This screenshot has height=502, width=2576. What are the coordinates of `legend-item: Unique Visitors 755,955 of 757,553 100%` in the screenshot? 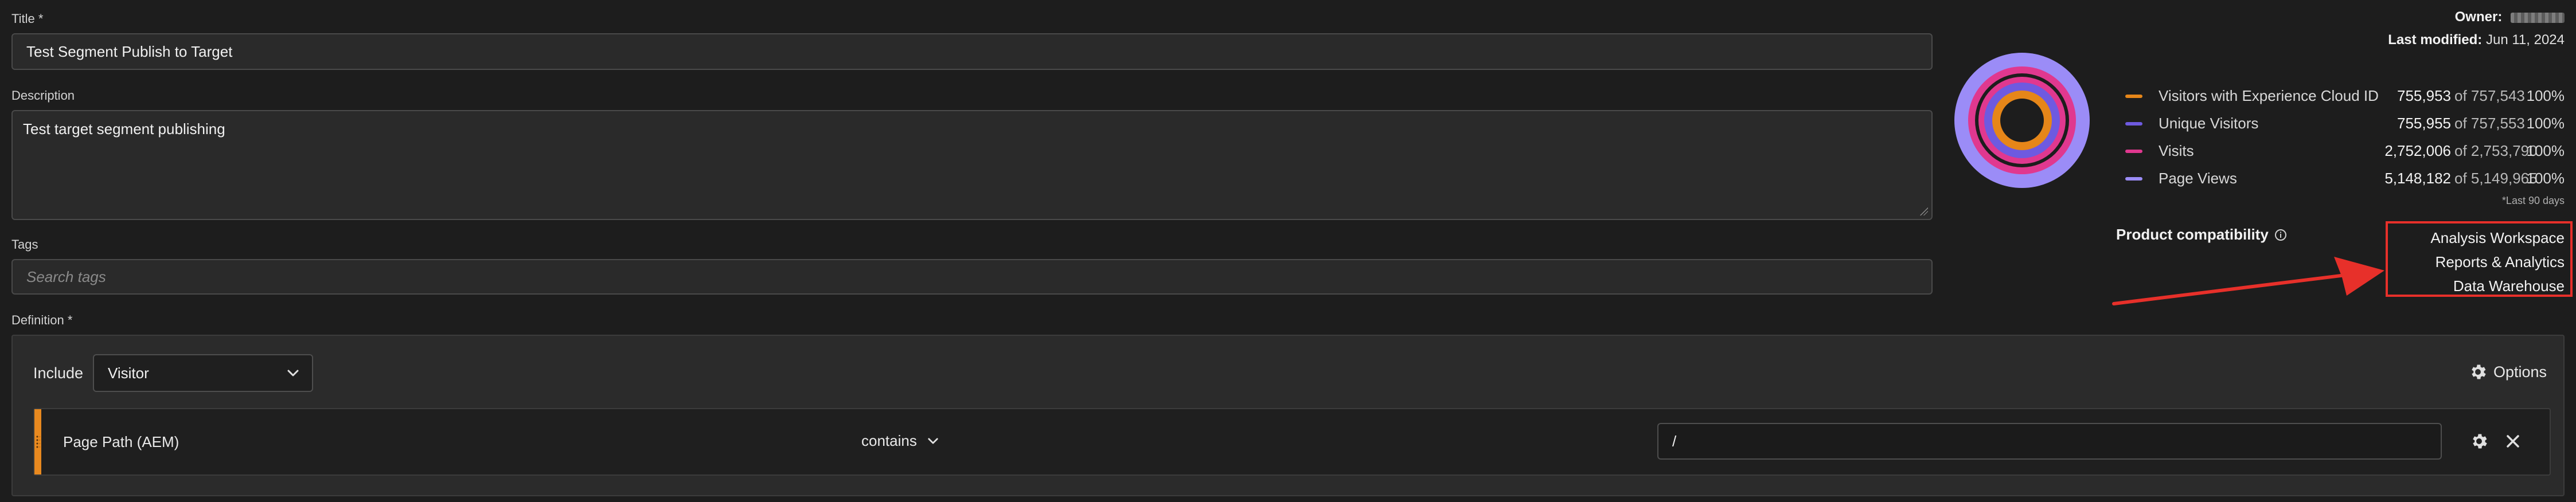 It's located at (2345, 124).